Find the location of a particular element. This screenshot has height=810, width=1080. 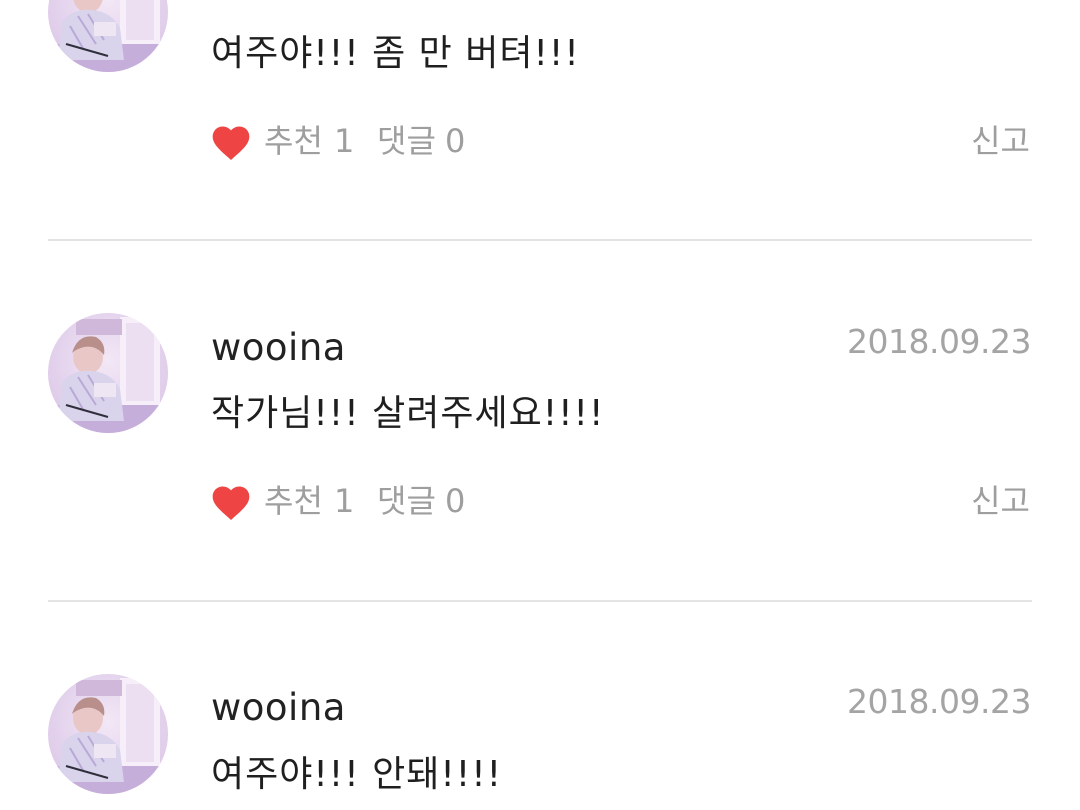

comment-text: 여주야!!! 좀 만 버텨!!! is located at coordinates (395, 53).